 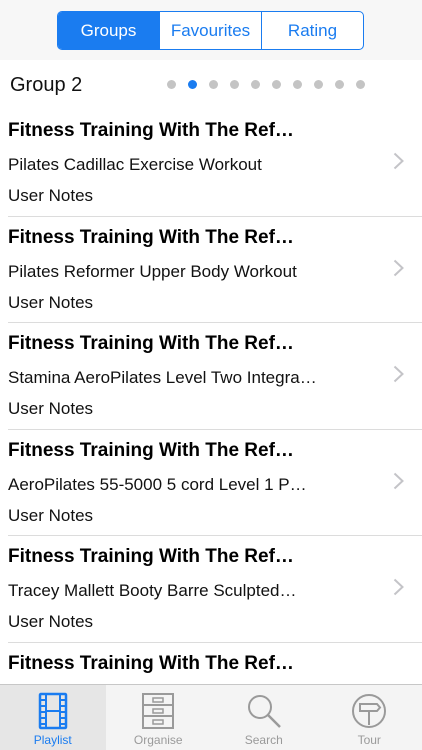 I want to click on tab-playlist: Playlist, so click(x=53, y=717).